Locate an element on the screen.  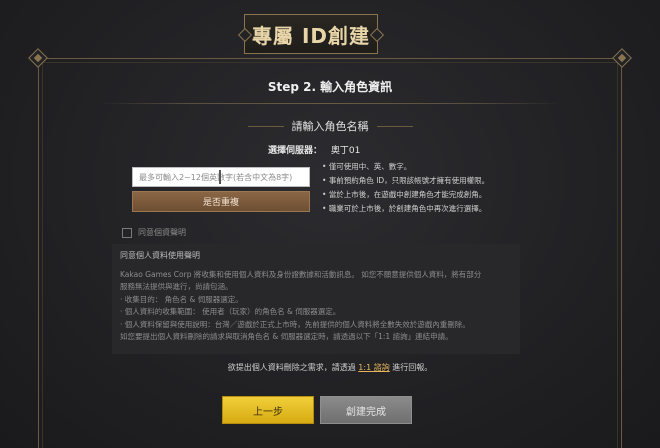
create-complete-button: 創建完成 is located at coordinates (366, 410).